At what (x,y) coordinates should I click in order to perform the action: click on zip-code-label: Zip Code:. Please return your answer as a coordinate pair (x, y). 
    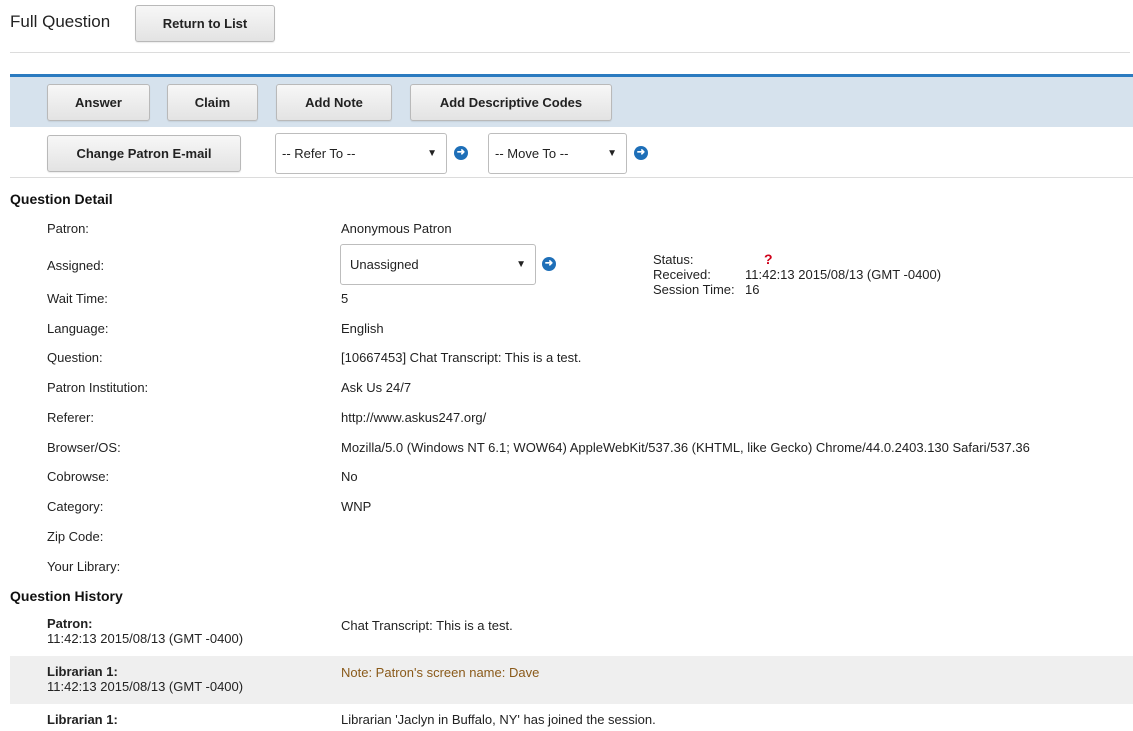
    Looking at the image, I should click on (75, 536).